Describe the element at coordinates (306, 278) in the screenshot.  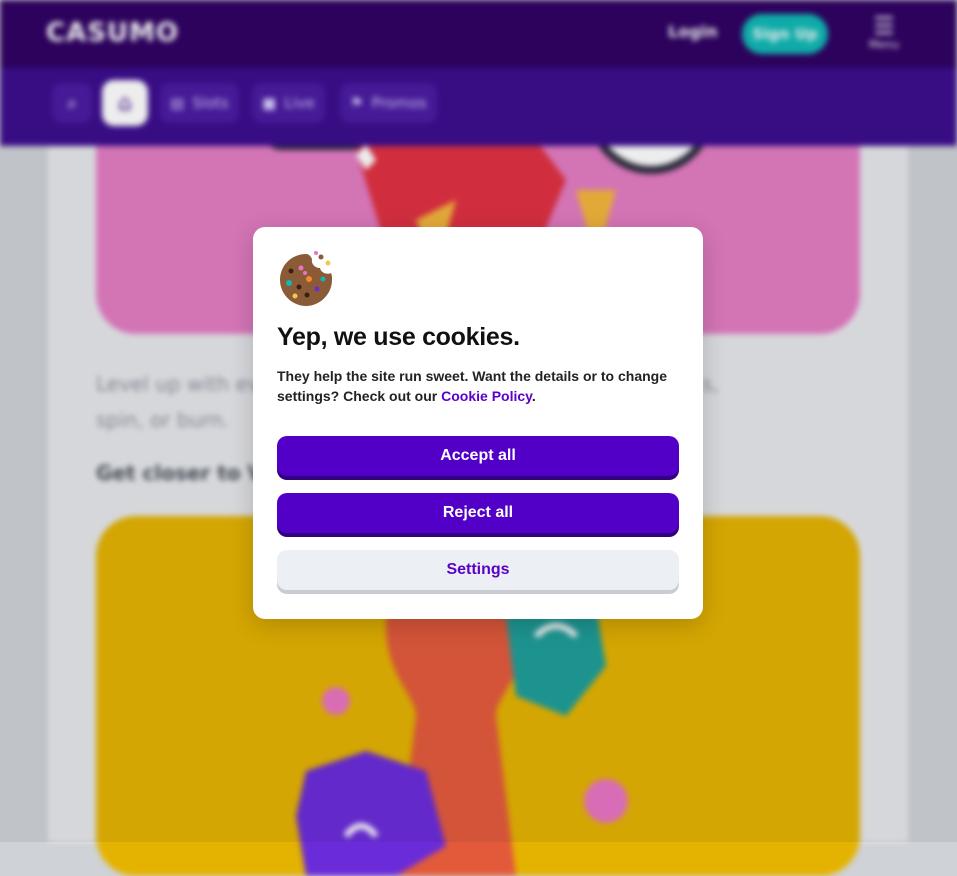
I see `cookie-icon` at that location.